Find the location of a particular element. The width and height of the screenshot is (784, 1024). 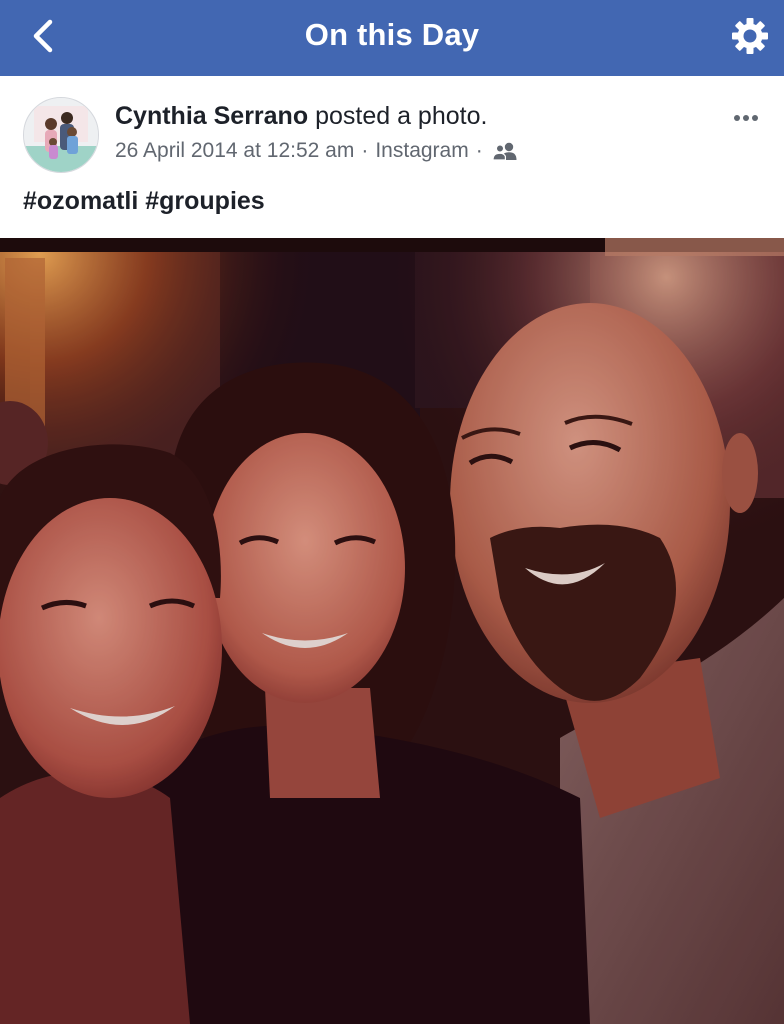

page-title: On this Day is located at coordinates (392, 34).